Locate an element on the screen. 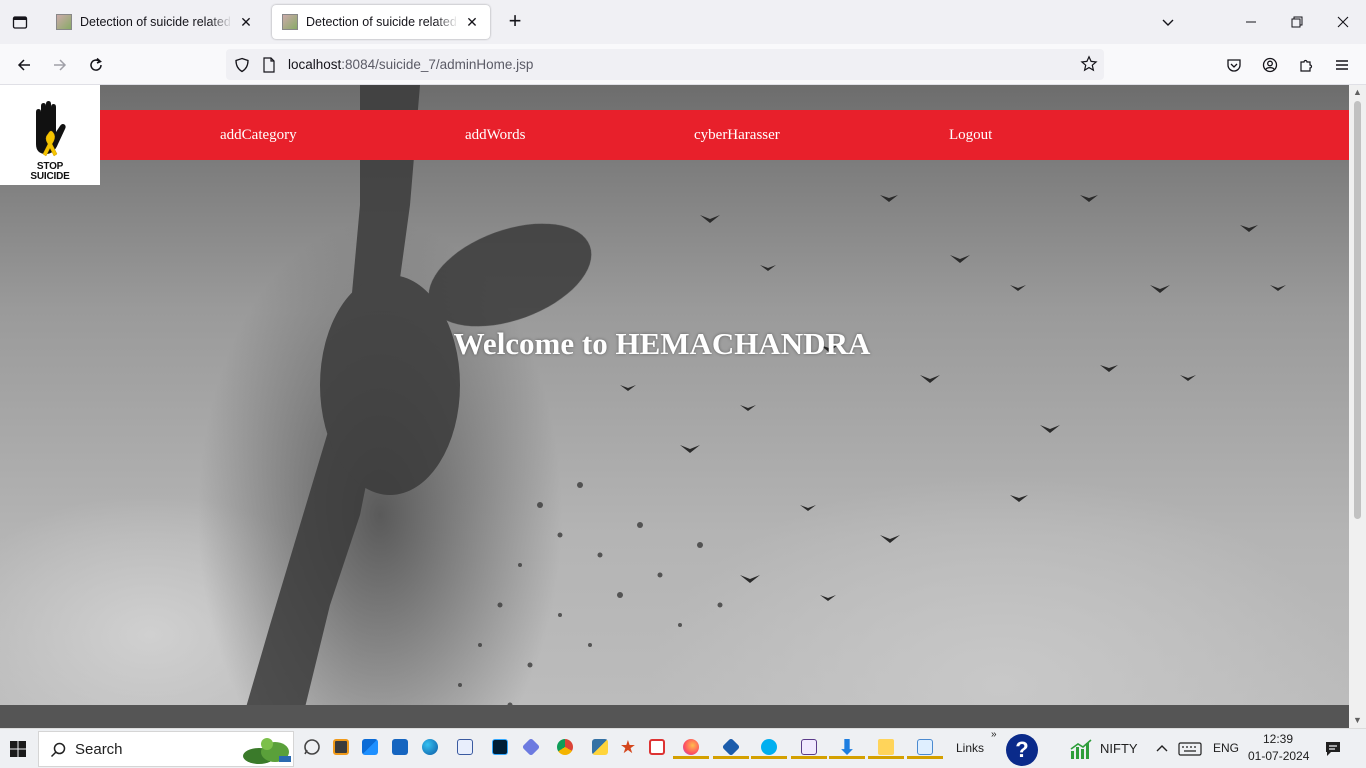 Image resolution: width=1366 pixels, height=768 pixels. restore-icon is located at coordinates (1297, 22).